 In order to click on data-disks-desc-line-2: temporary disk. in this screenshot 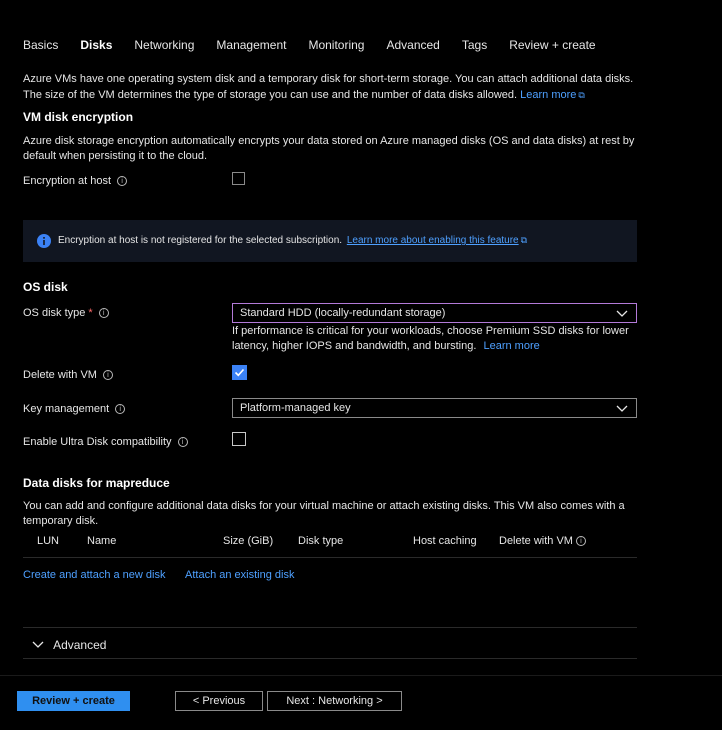, I will do `click(61, 521)`.